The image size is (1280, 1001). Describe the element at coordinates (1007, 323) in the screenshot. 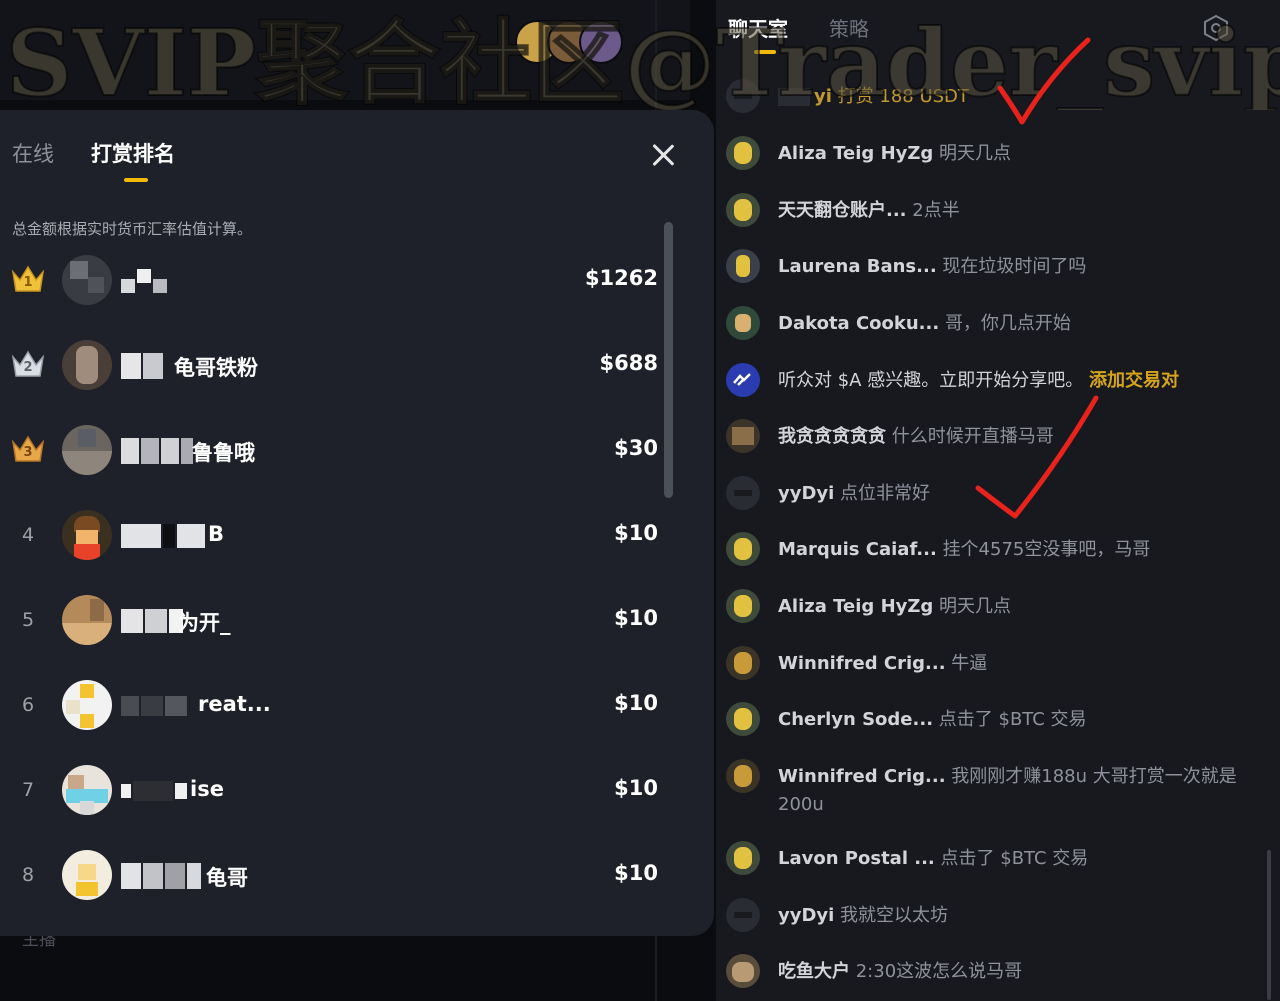

I see `message-text: 哥，你几点开始` at that location.